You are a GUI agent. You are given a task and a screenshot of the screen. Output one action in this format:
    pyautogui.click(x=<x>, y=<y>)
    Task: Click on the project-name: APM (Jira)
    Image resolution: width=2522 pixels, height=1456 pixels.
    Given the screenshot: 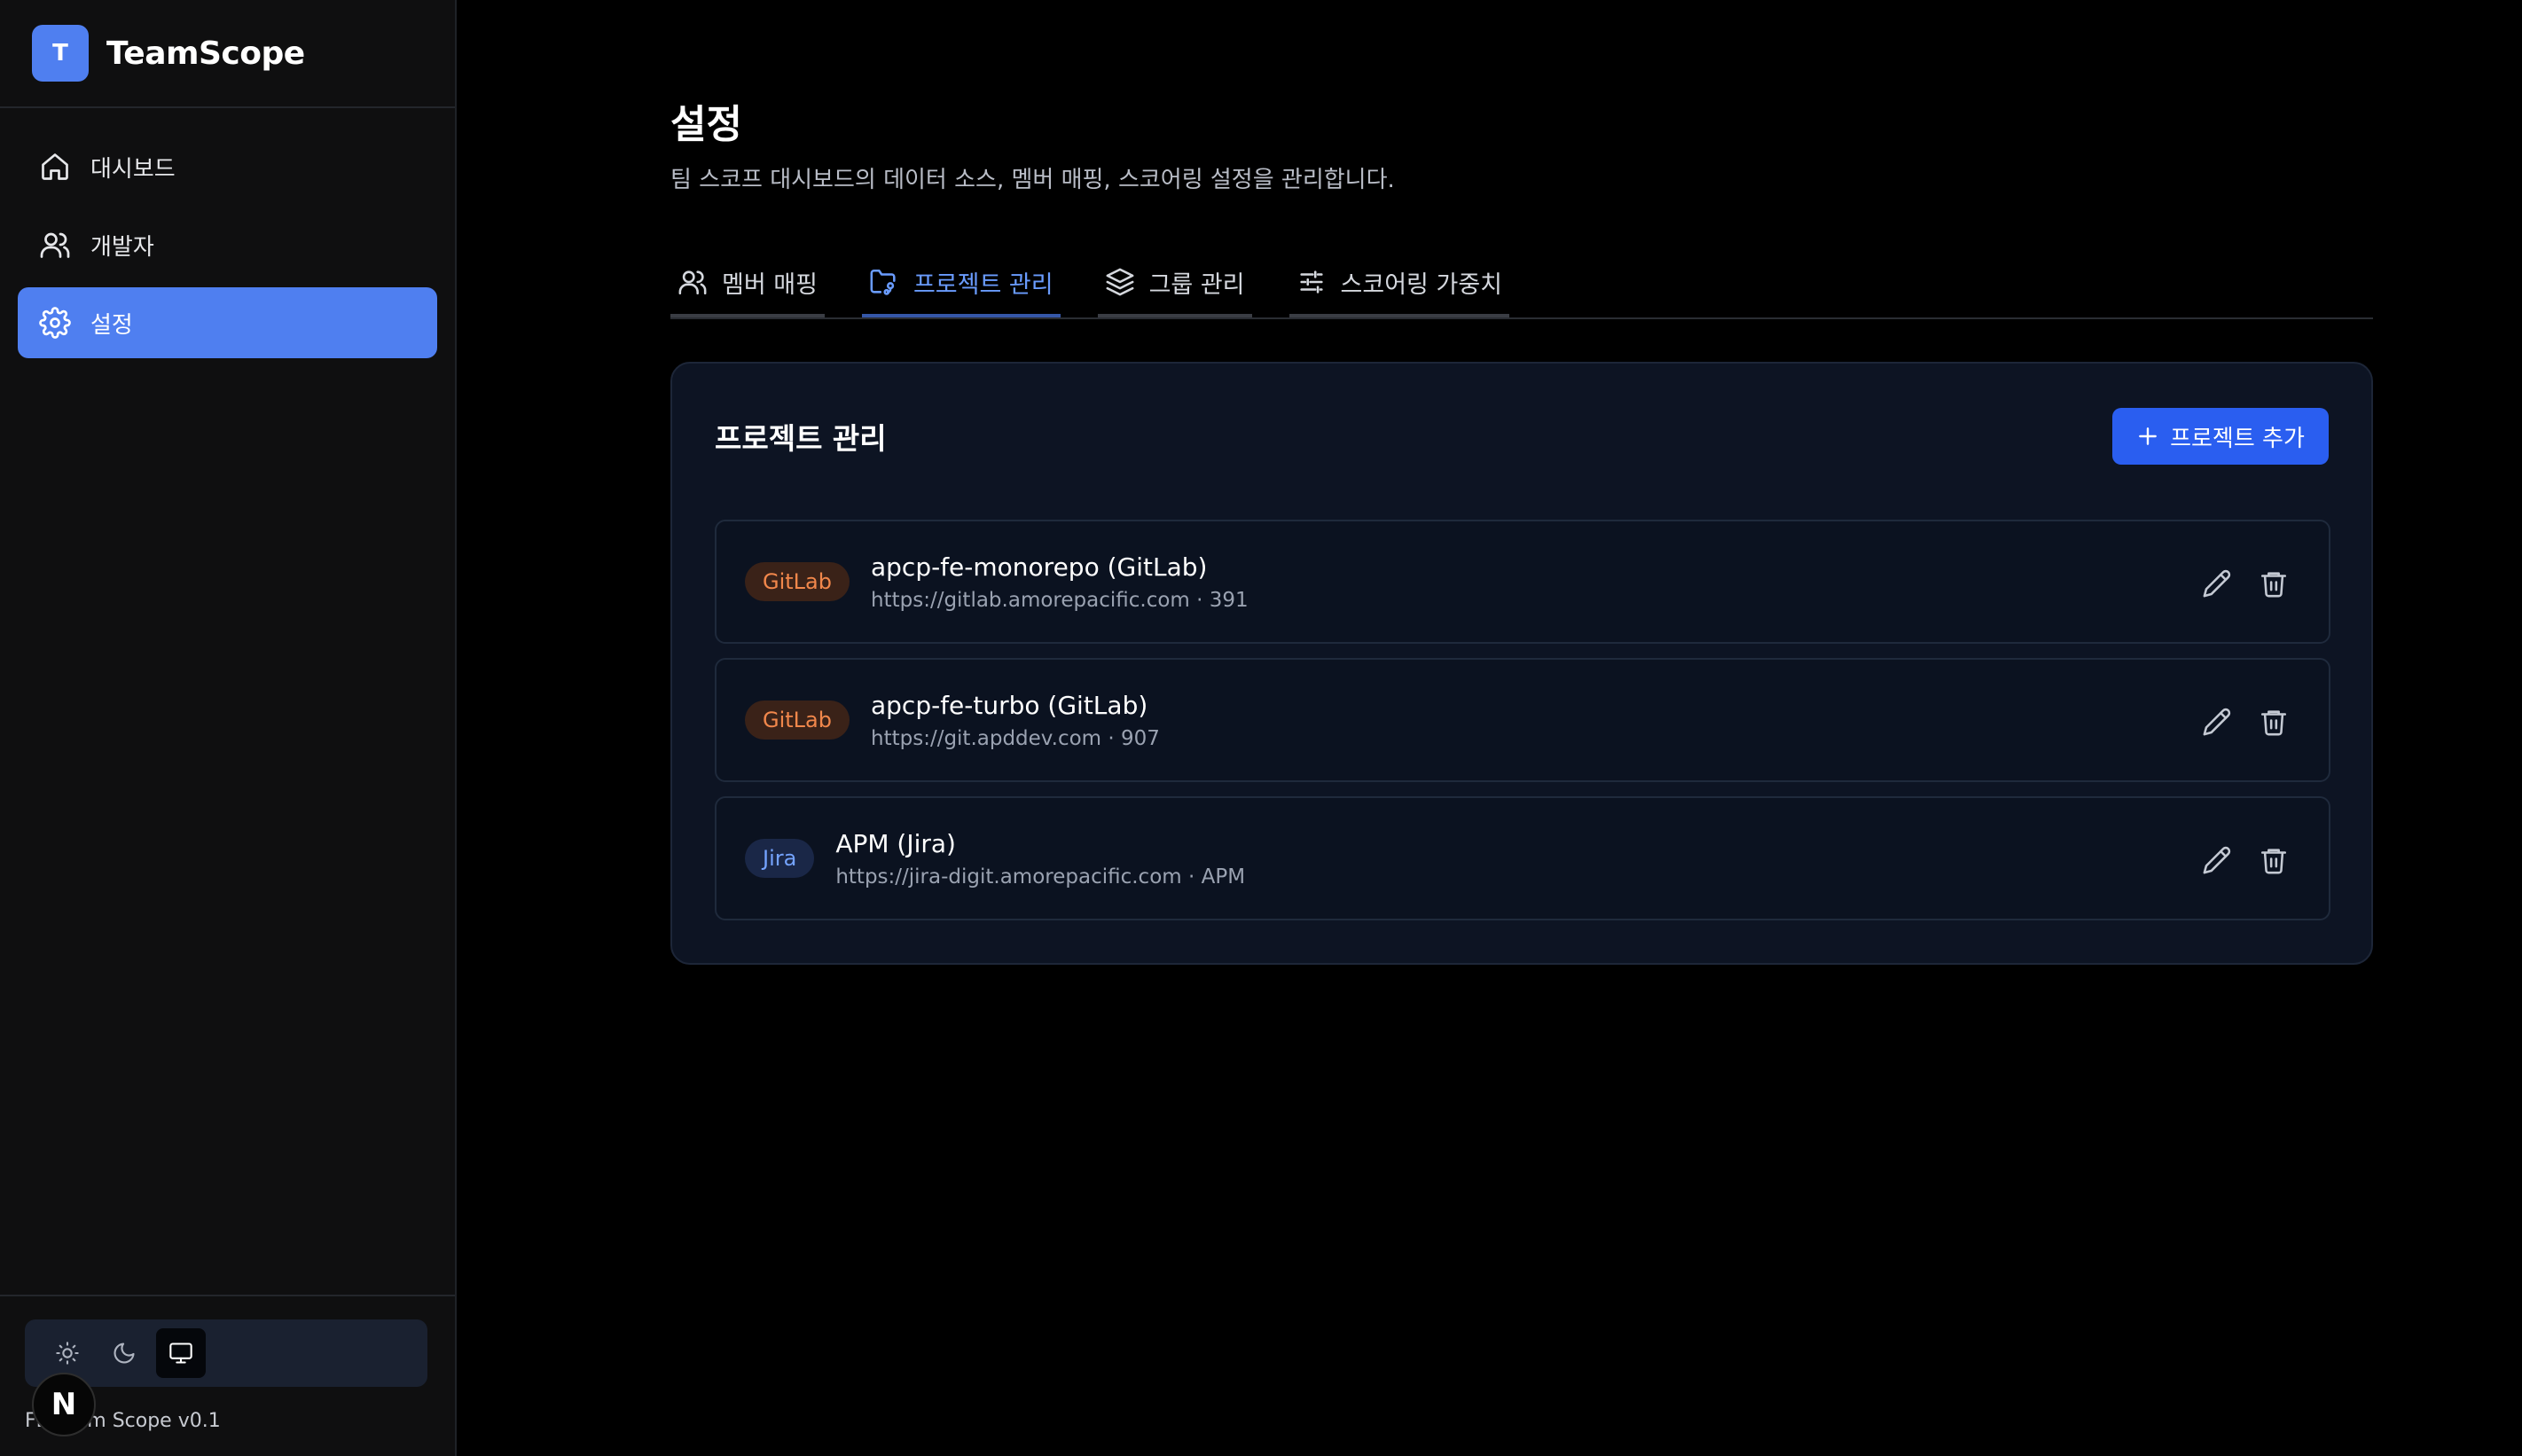 What is the action you would take?
    pyautogui.click(x=895, y=843)
    